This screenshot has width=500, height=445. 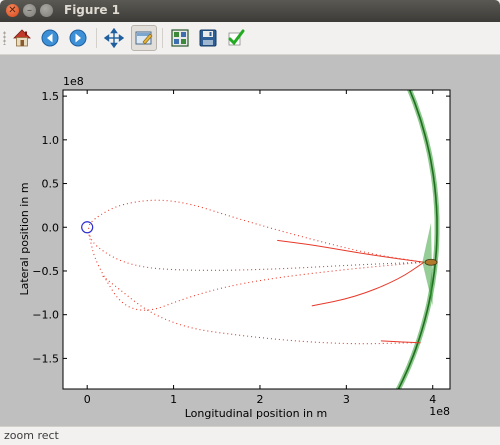 I want to click on subplots-button, so click(x=180, y=38).